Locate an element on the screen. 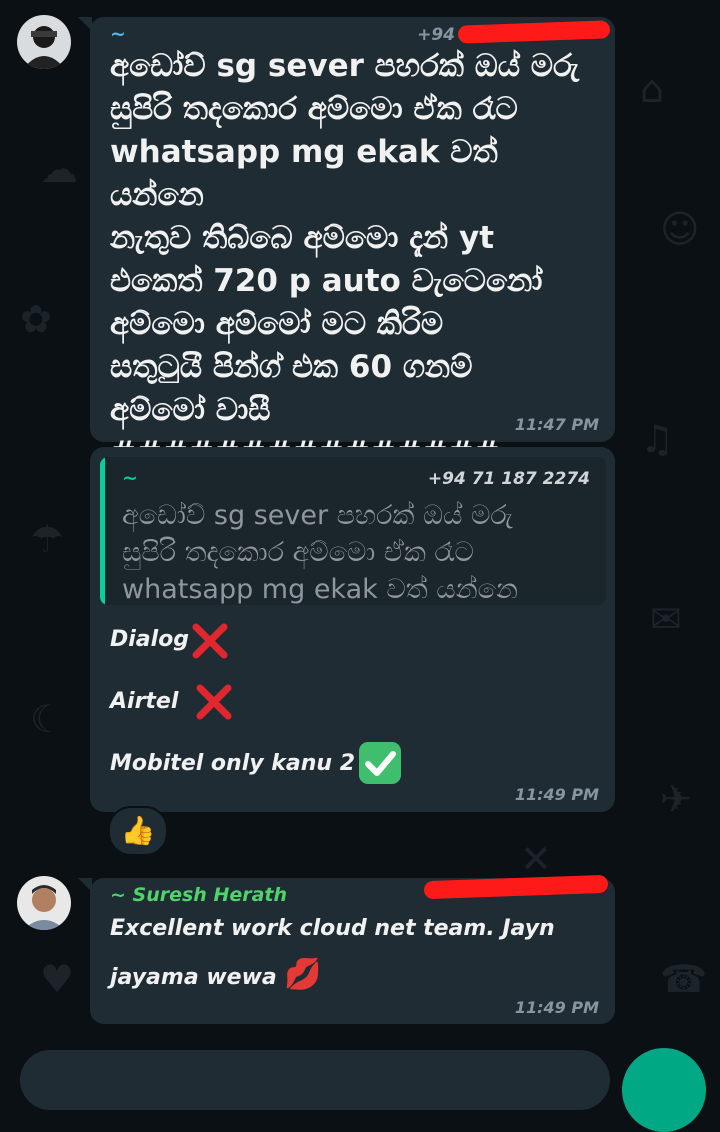  check-mark-icon is located at coordinates (380, 763).